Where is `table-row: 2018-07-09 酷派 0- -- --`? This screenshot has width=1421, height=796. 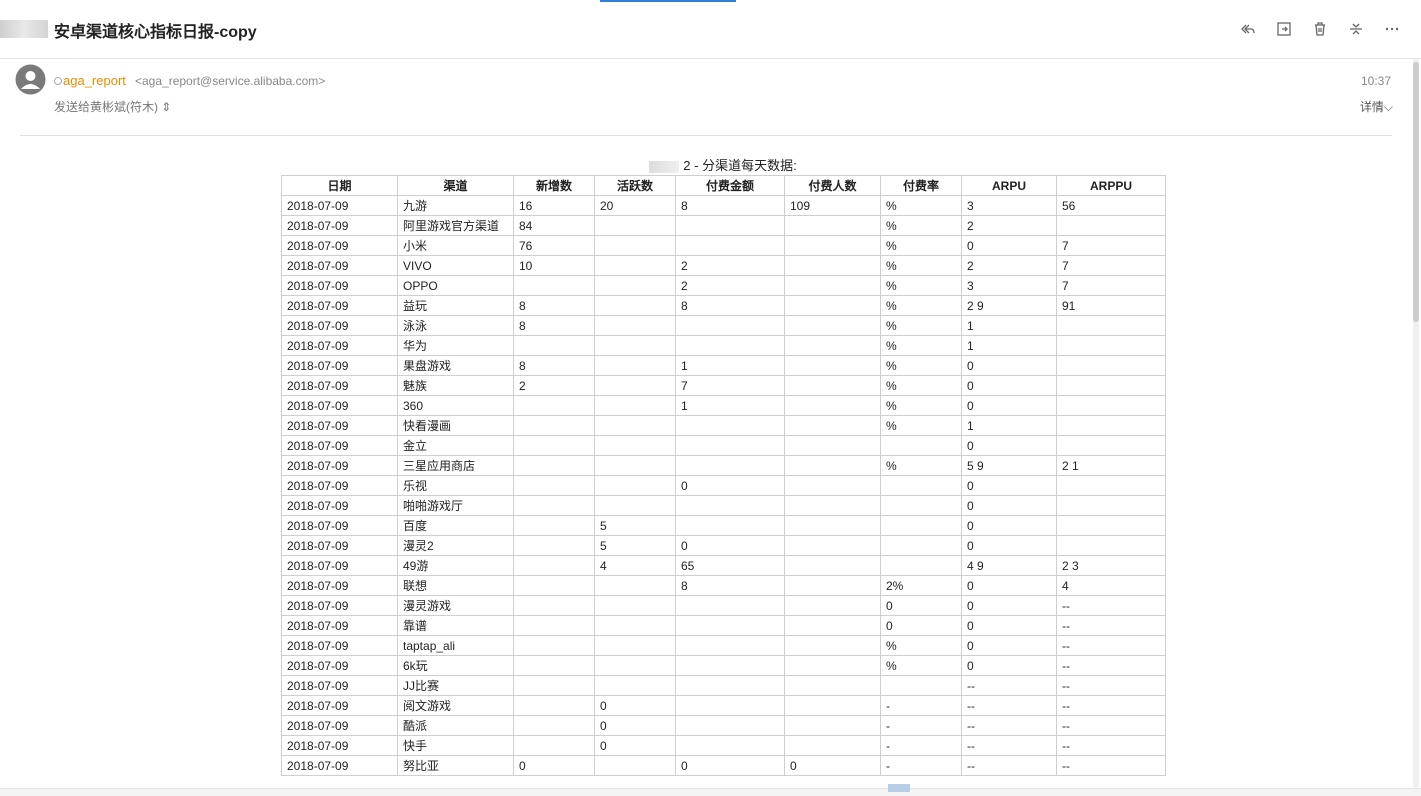 table-row: 2018-07-09 酷派 0- -- -- is located at coordinates (723, 725).